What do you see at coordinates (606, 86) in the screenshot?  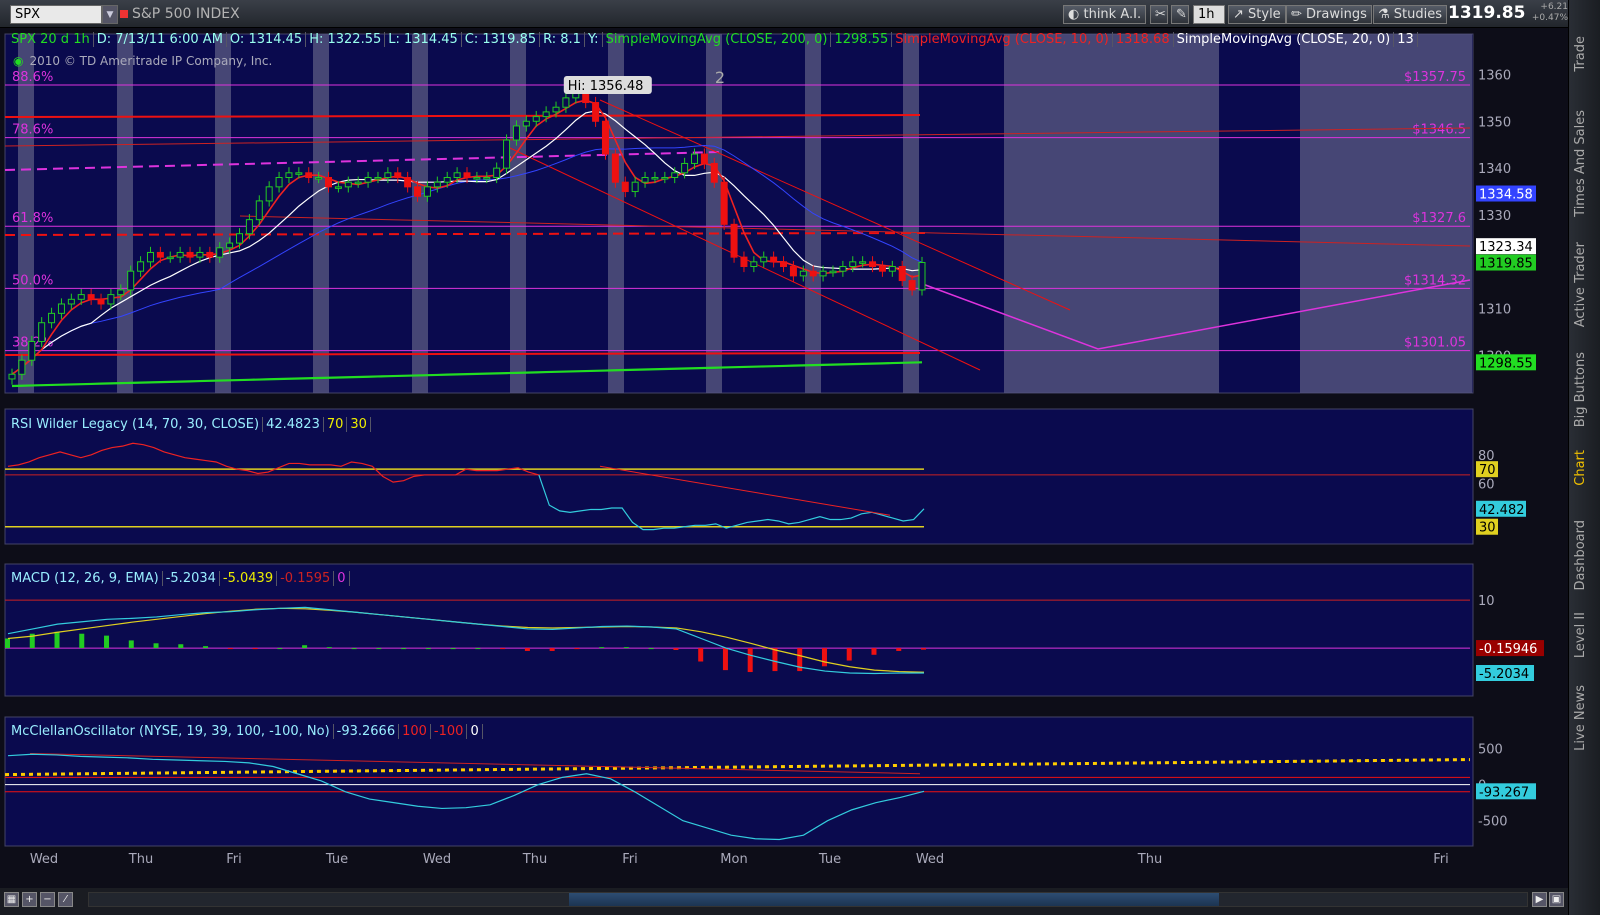 I see `hi-label: Hi: 1356.48` at bounding box center [606, 86].